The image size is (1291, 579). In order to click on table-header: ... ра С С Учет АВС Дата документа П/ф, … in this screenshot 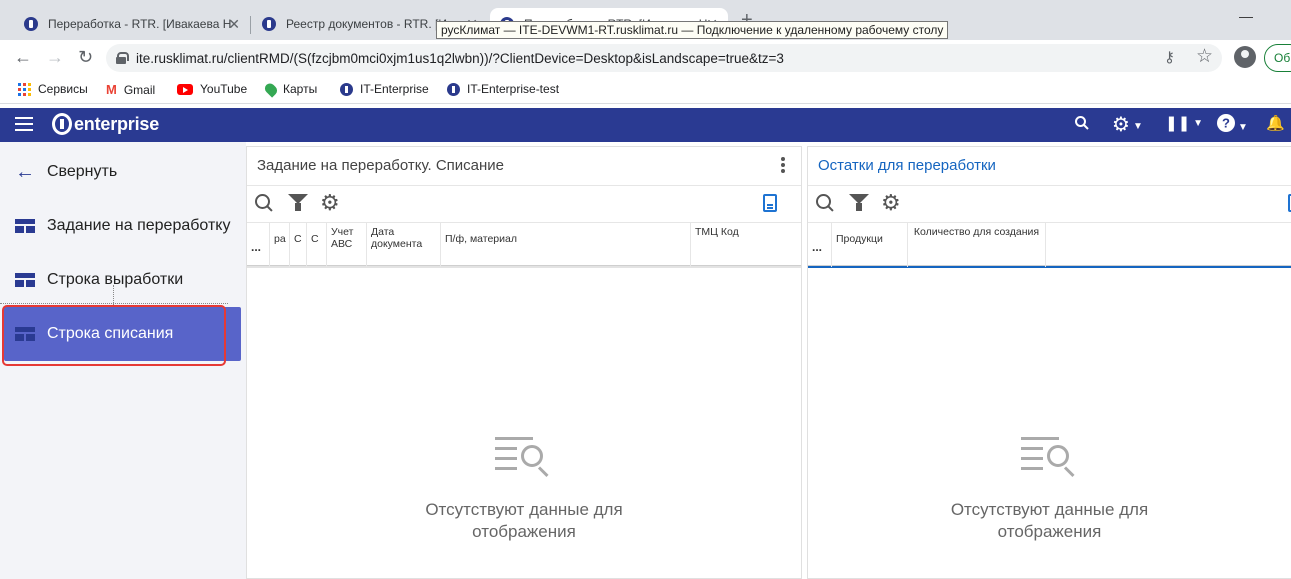, I will do `click(524, 244)`.